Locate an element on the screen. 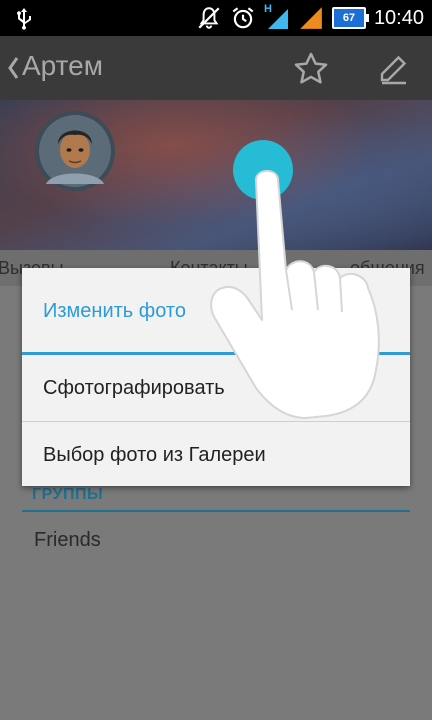  signal-icon: H is located at coordinates (277, 17).